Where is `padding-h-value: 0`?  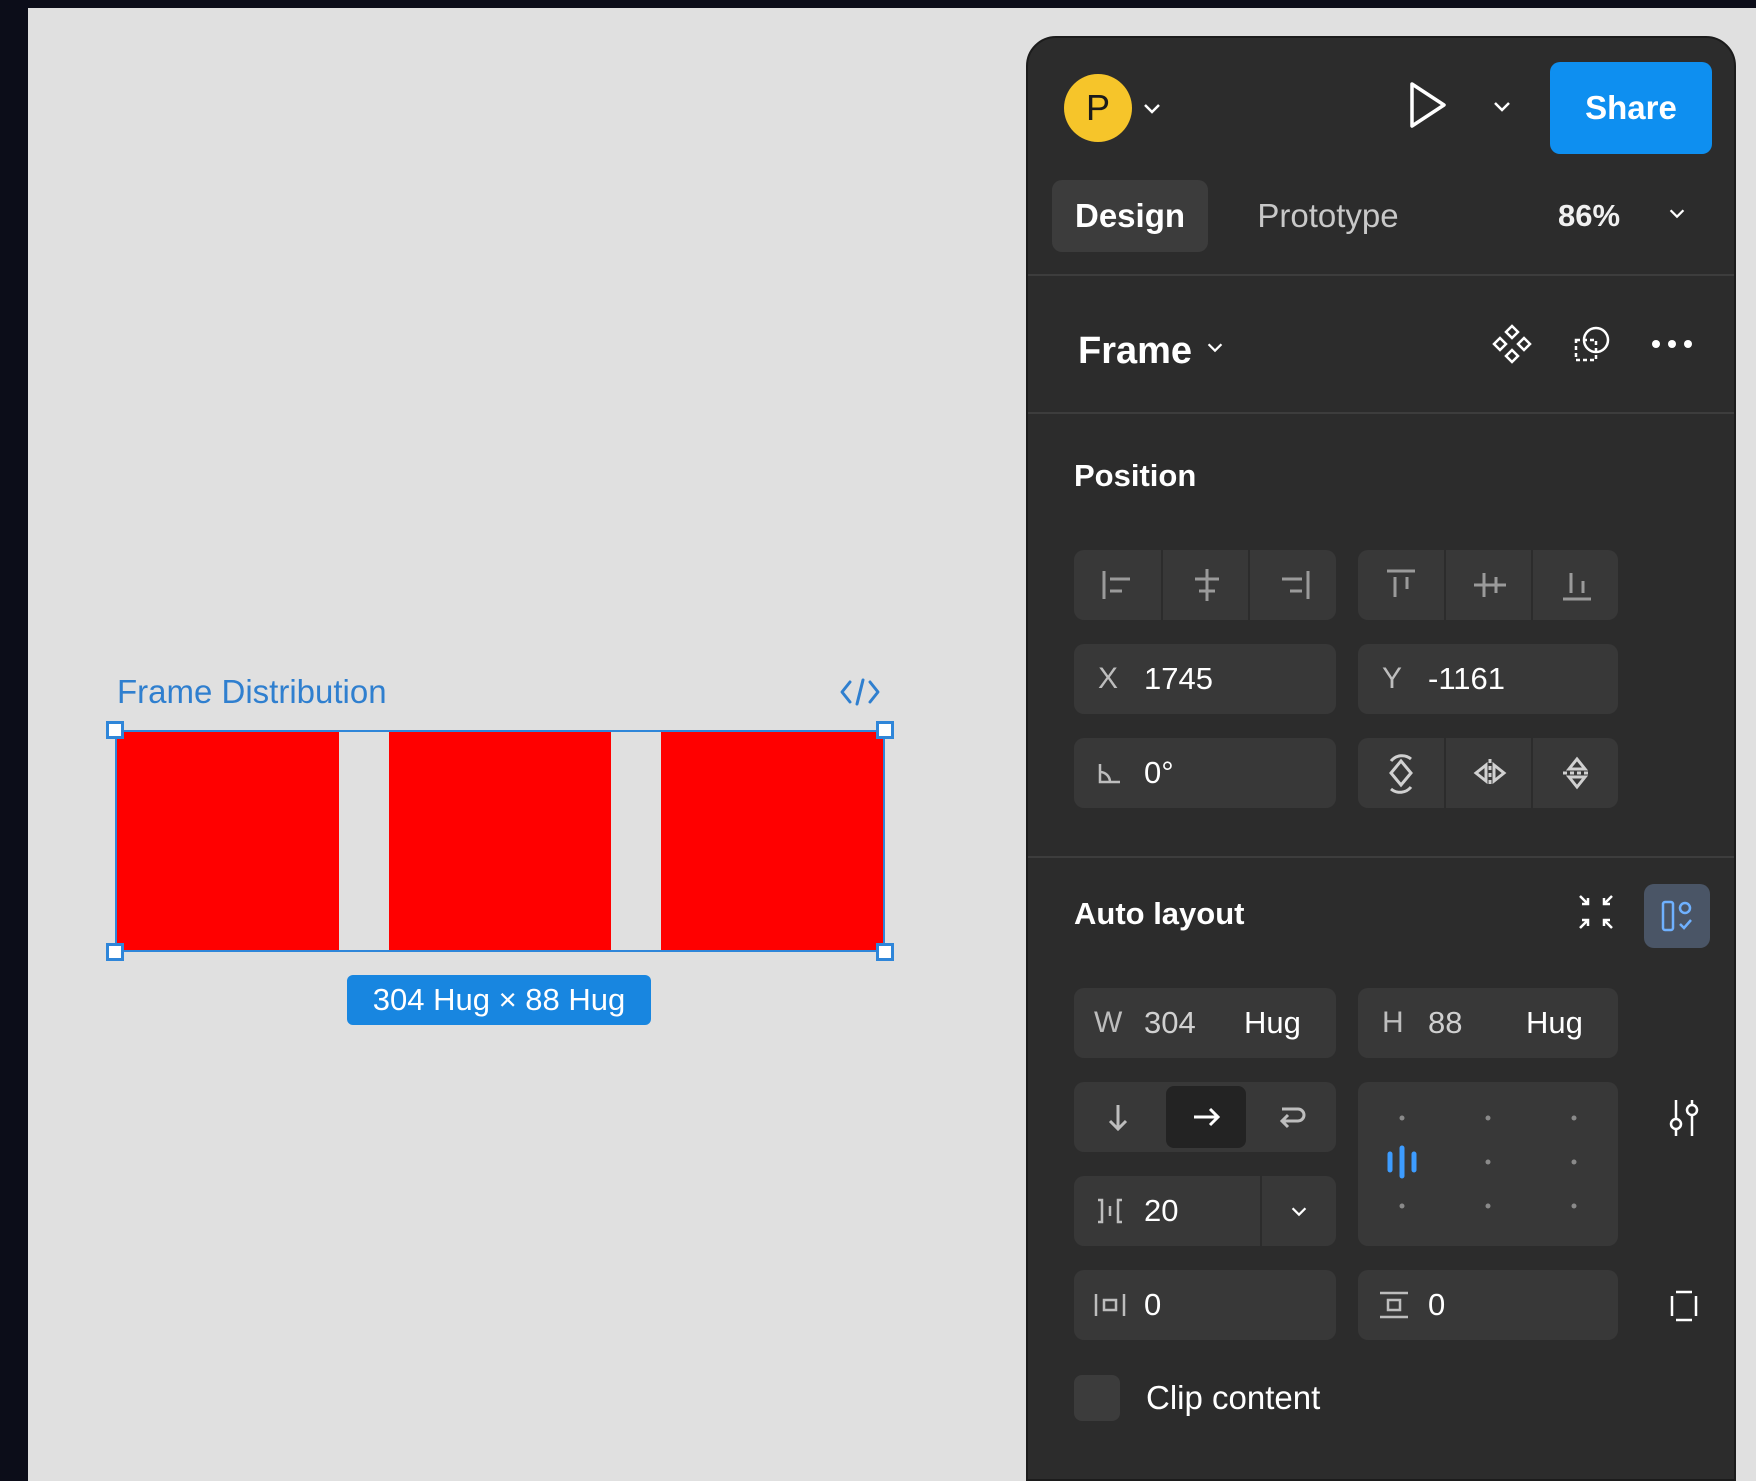
padding-h-value: 0 is located at coordinates (1152, 1305).